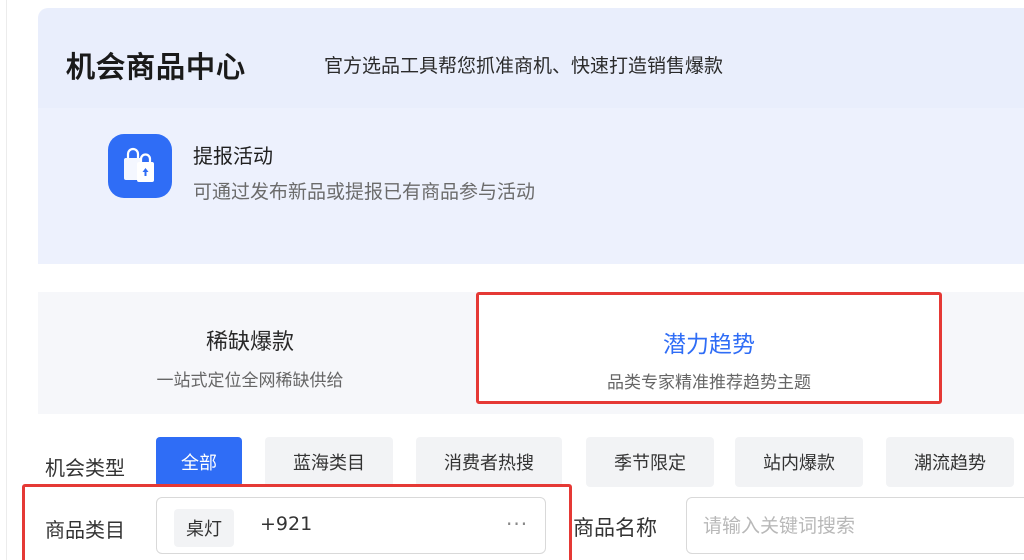 The image size is (1024, 560). Describe the element at coordinates (524, 66) in the screenshot. I see `page-subtitle: 官方选品工具帮您抓准商机、快速打造销售爆款` at that location.